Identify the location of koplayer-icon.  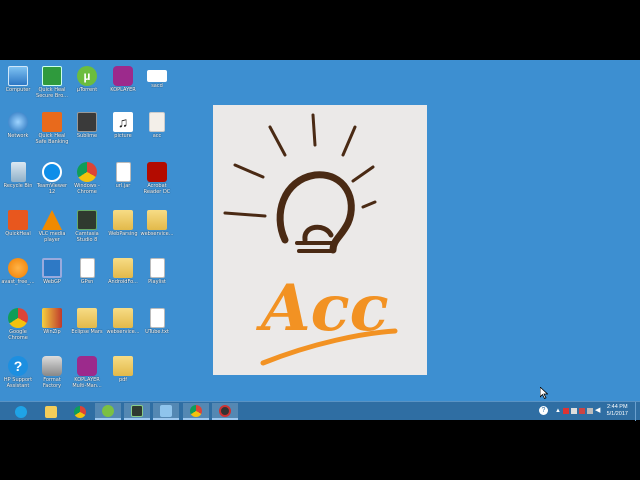
(87, 366).